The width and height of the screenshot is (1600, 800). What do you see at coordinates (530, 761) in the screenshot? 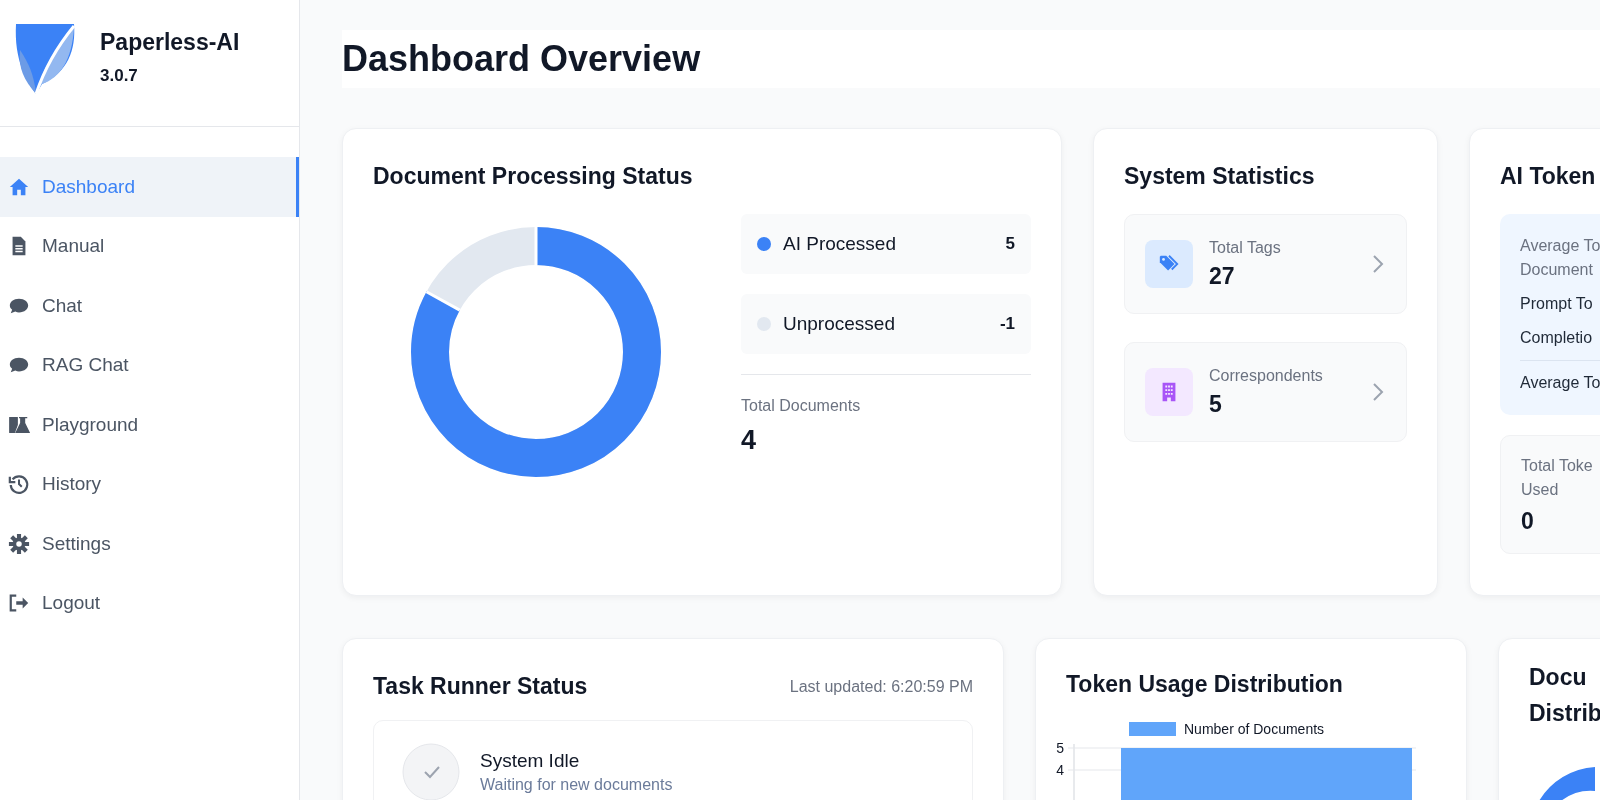
I see `task-status-title: System Idle` at bounding box center [530, 761].